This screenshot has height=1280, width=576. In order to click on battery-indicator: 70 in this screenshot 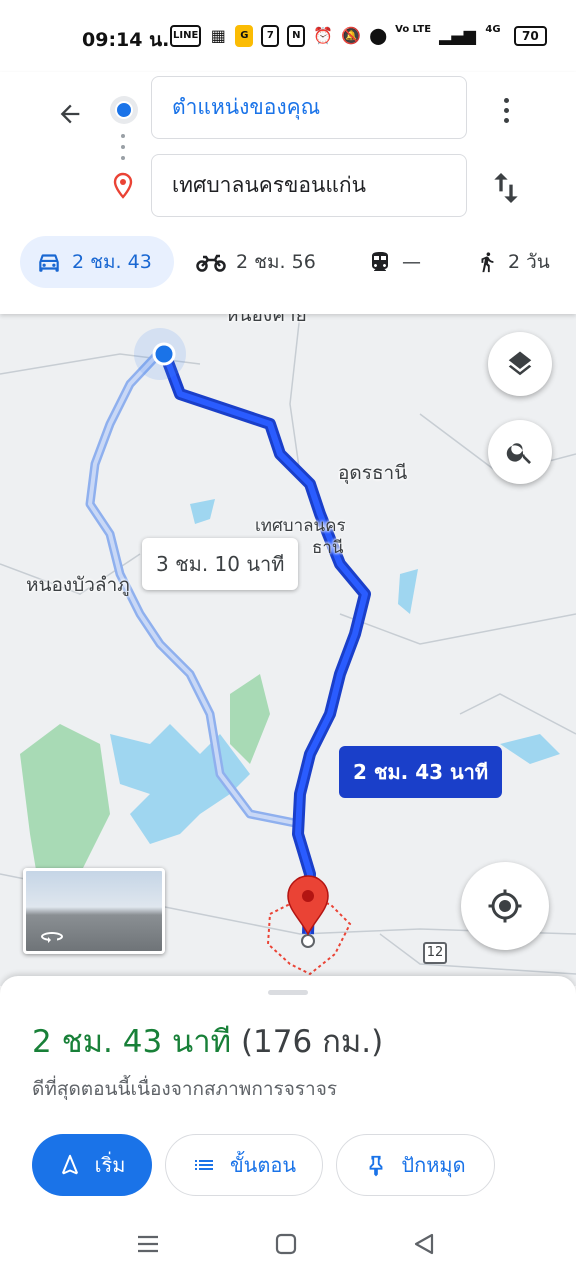, I will do `click(530, 36)`.